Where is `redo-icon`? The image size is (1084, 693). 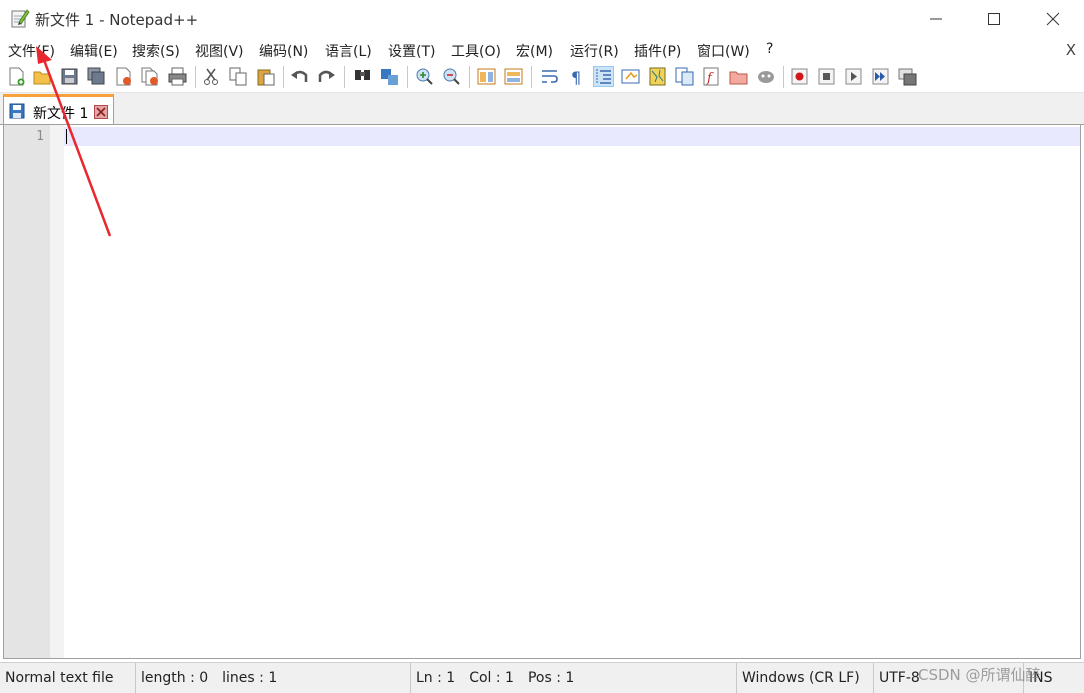
redo-icon is located at coordinates (326, 76).